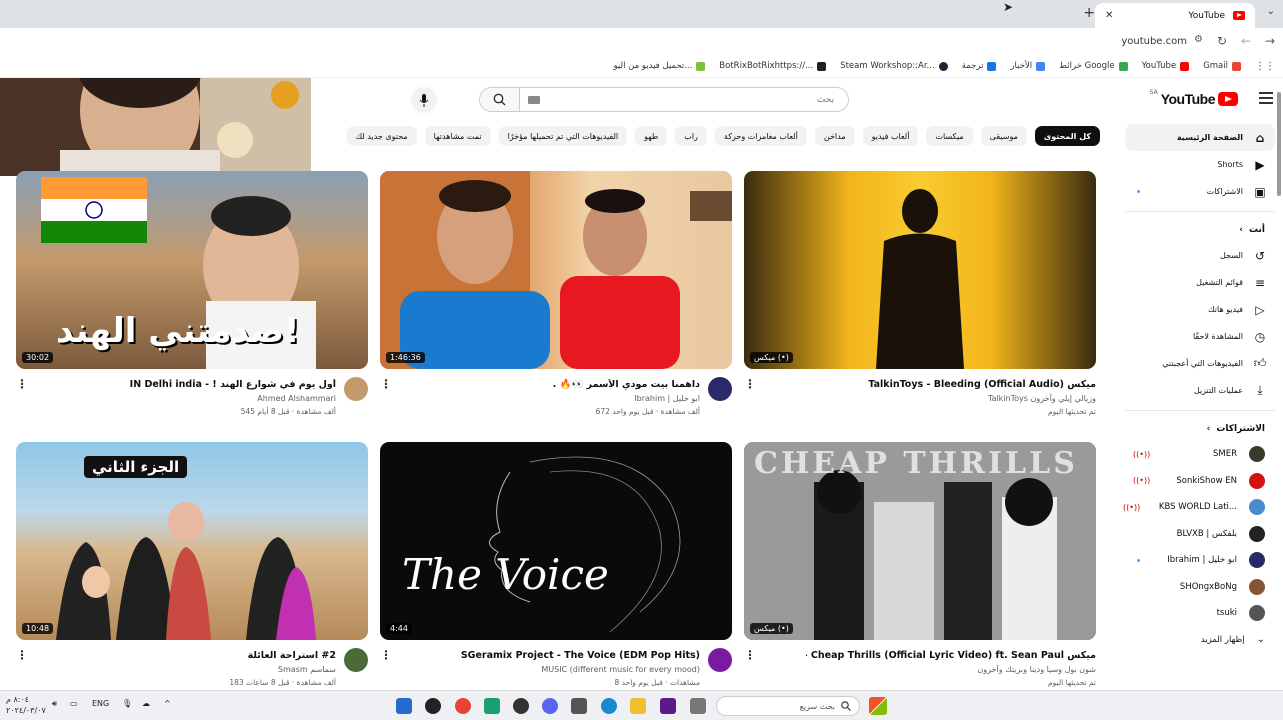 The width and height of the screenshot is (1283, 720). I want to click on keyboard-icon, so click(534, 99).